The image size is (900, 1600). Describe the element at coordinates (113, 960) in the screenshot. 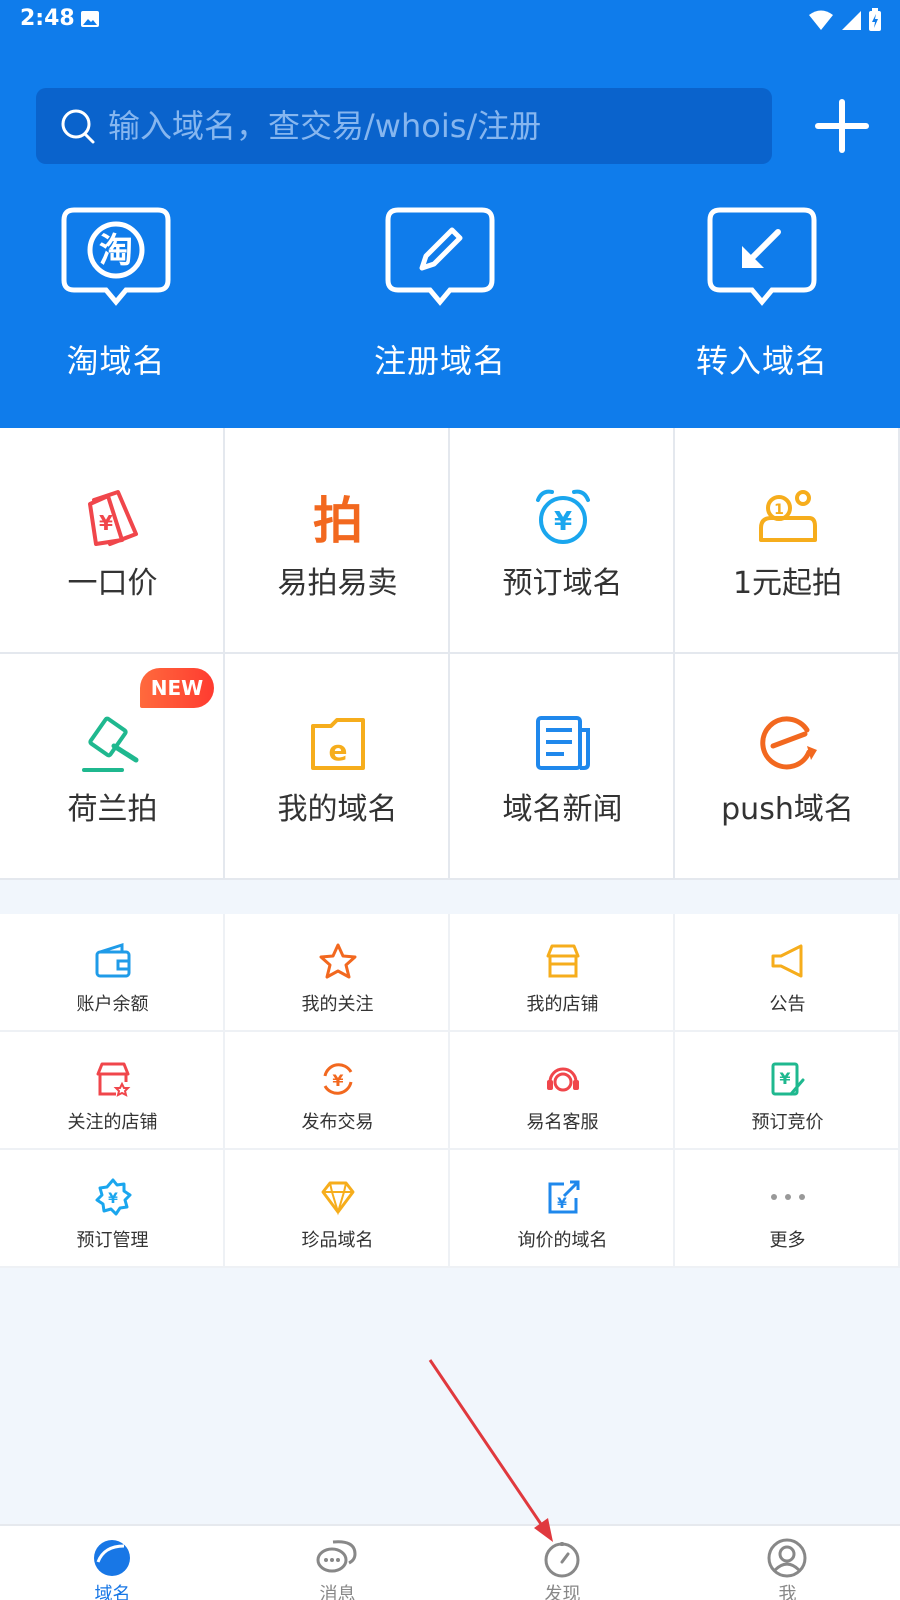

I see `wallet-icon` at that location.